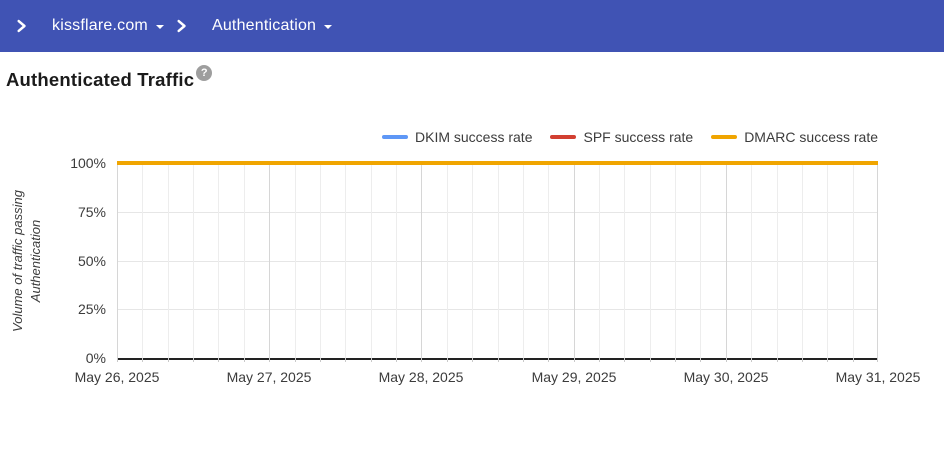 The width and height of the screenshot is (944, 457). What do you see at coordinates (95, 358) in the screenshot?
I see `y-tick-label: 0%` at bounding box center [95, 358].